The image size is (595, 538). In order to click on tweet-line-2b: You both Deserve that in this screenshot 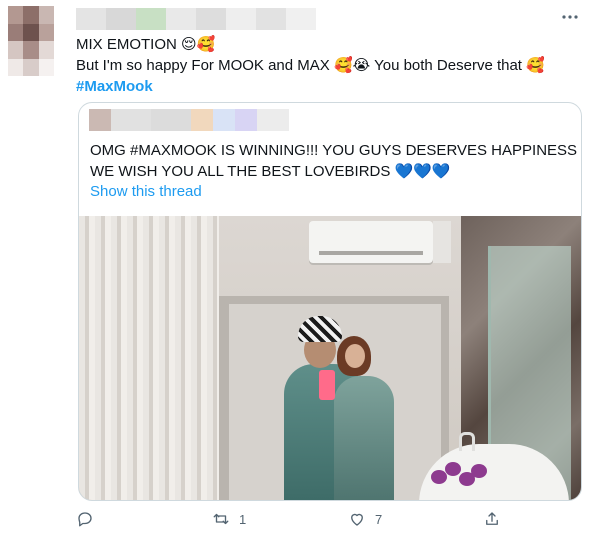, I will do `click(448, 65)`.